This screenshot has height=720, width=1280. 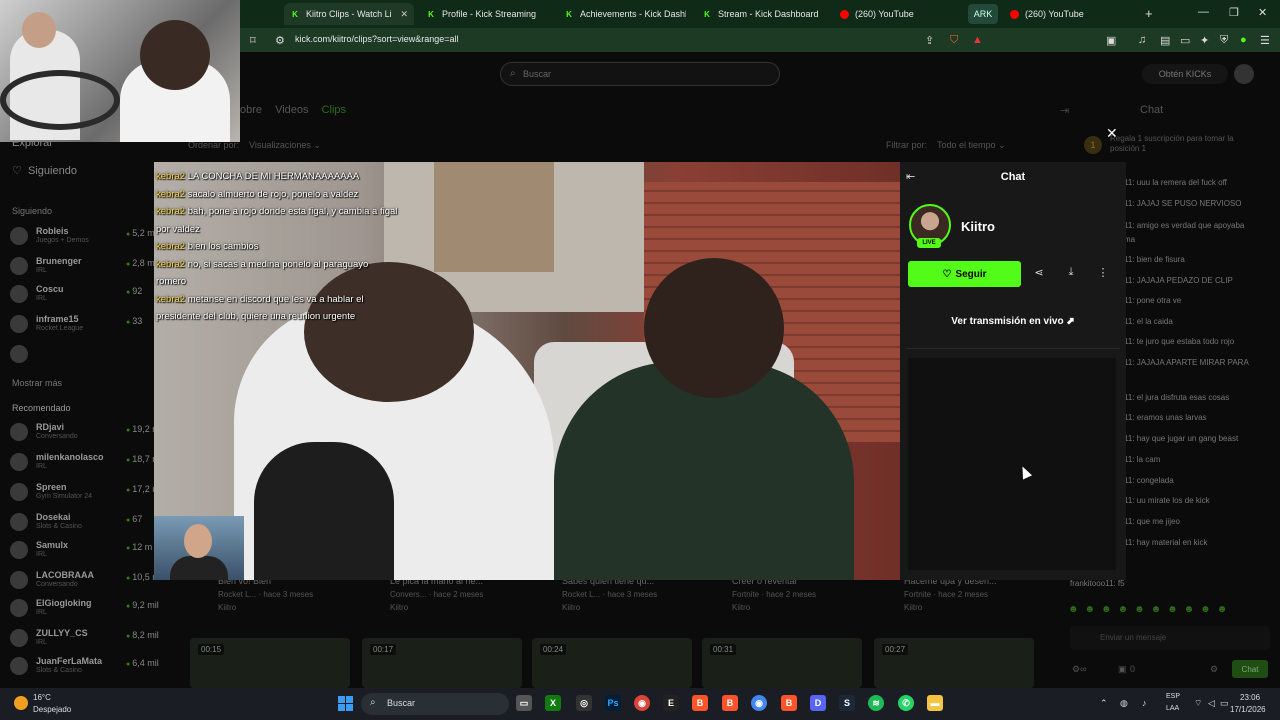 What do you see at coordinates (44, 170) in the screenshot?
I see `sidebar-following: ♡ Siguiendo` at bounding box center [44, 170].